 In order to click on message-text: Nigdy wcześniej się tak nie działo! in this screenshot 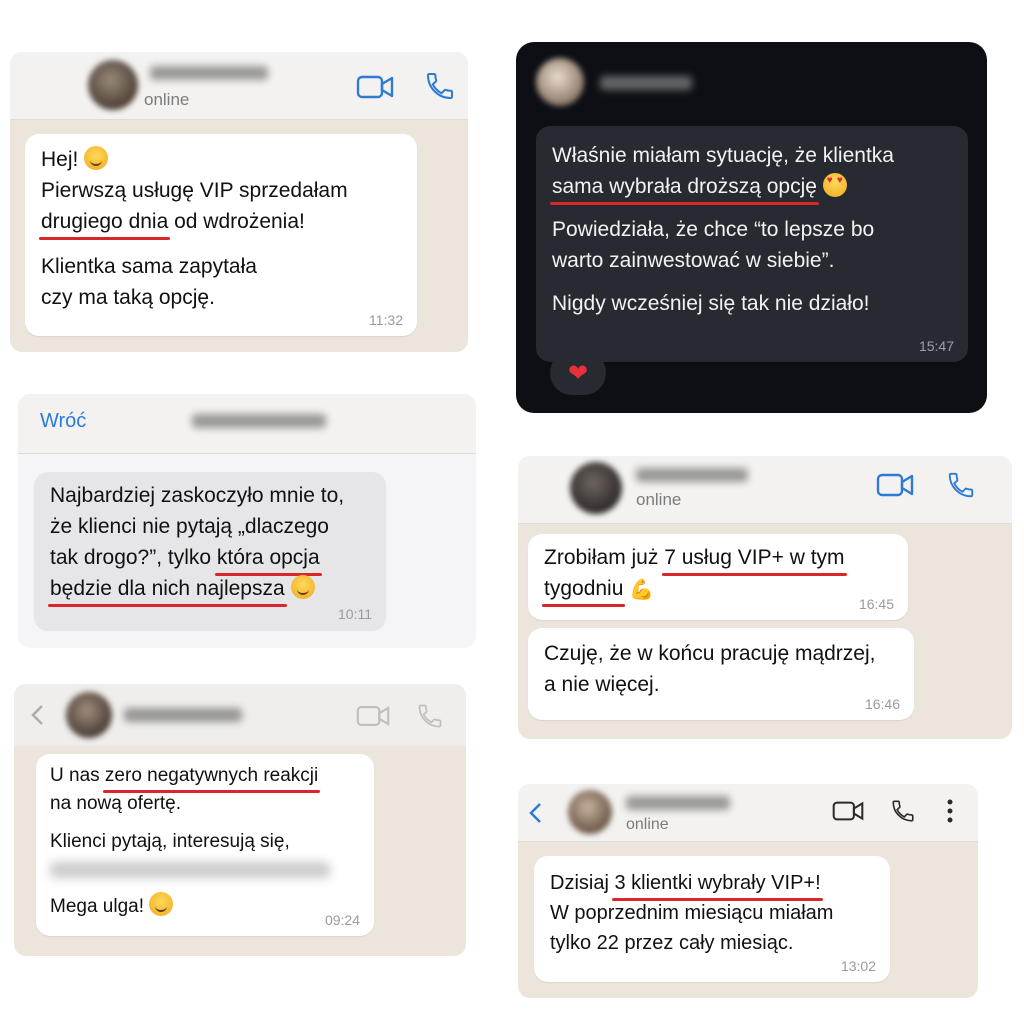, I will do `click(711, 303)`.